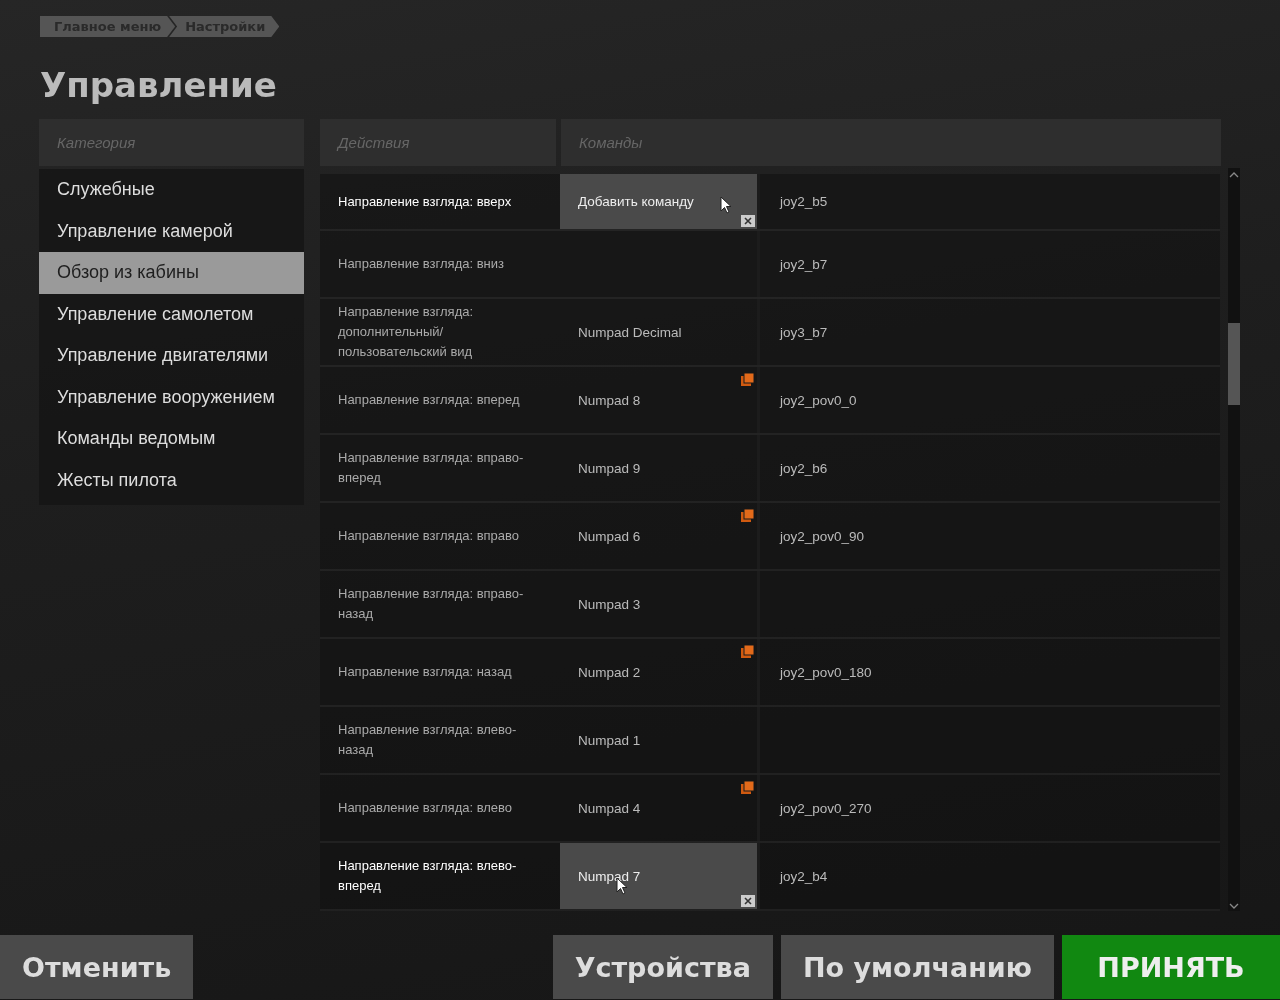  I want to click on category-item: Служебные, so click(171, 190).